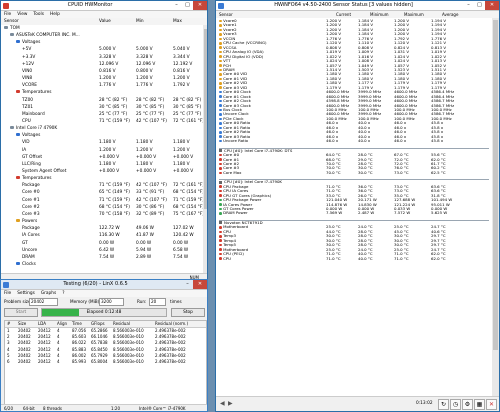 Image resolution: width=500 pixels, height=412 pixels. I want to click on sensor-tree-row: GT Offset +0.000 V +0.000 V +0.000 V, so click(102, 157).